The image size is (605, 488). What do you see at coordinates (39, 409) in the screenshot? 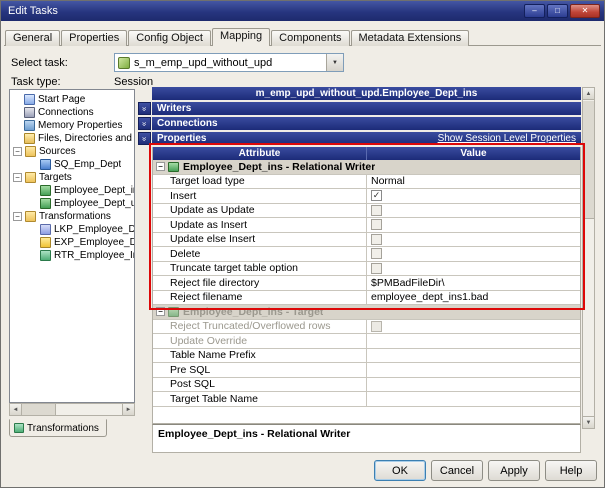
I see `scrollbar-thumb` at bounding box center [39, 409].